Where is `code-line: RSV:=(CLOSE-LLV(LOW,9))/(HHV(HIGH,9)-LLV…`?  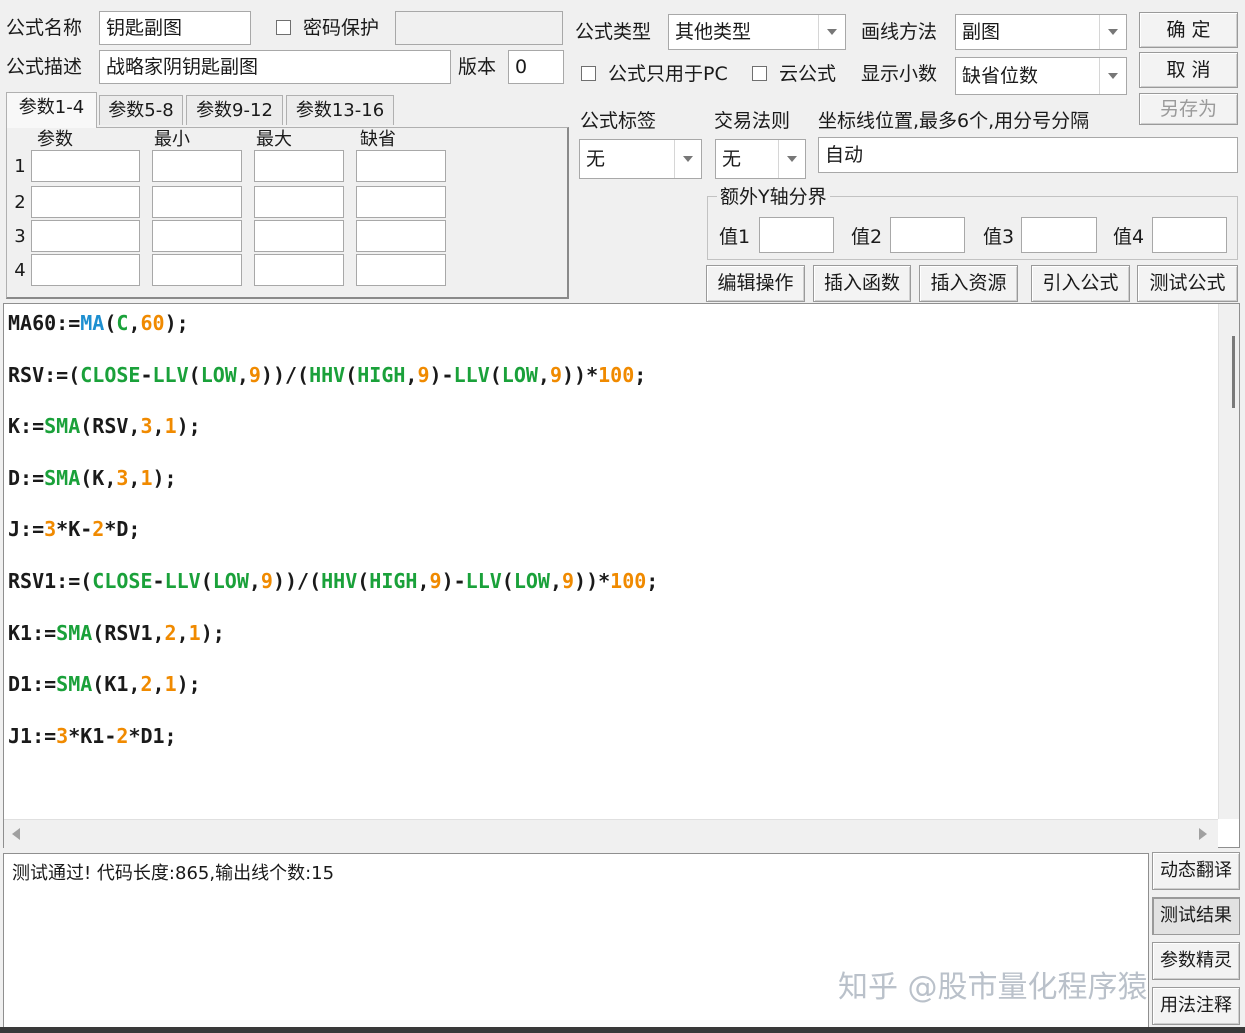 code-line: RSV:=(CLOSE-LLV(LOW,9))/(HHV(HIGH,9)-LLV… is located at coordinates (333, 388).